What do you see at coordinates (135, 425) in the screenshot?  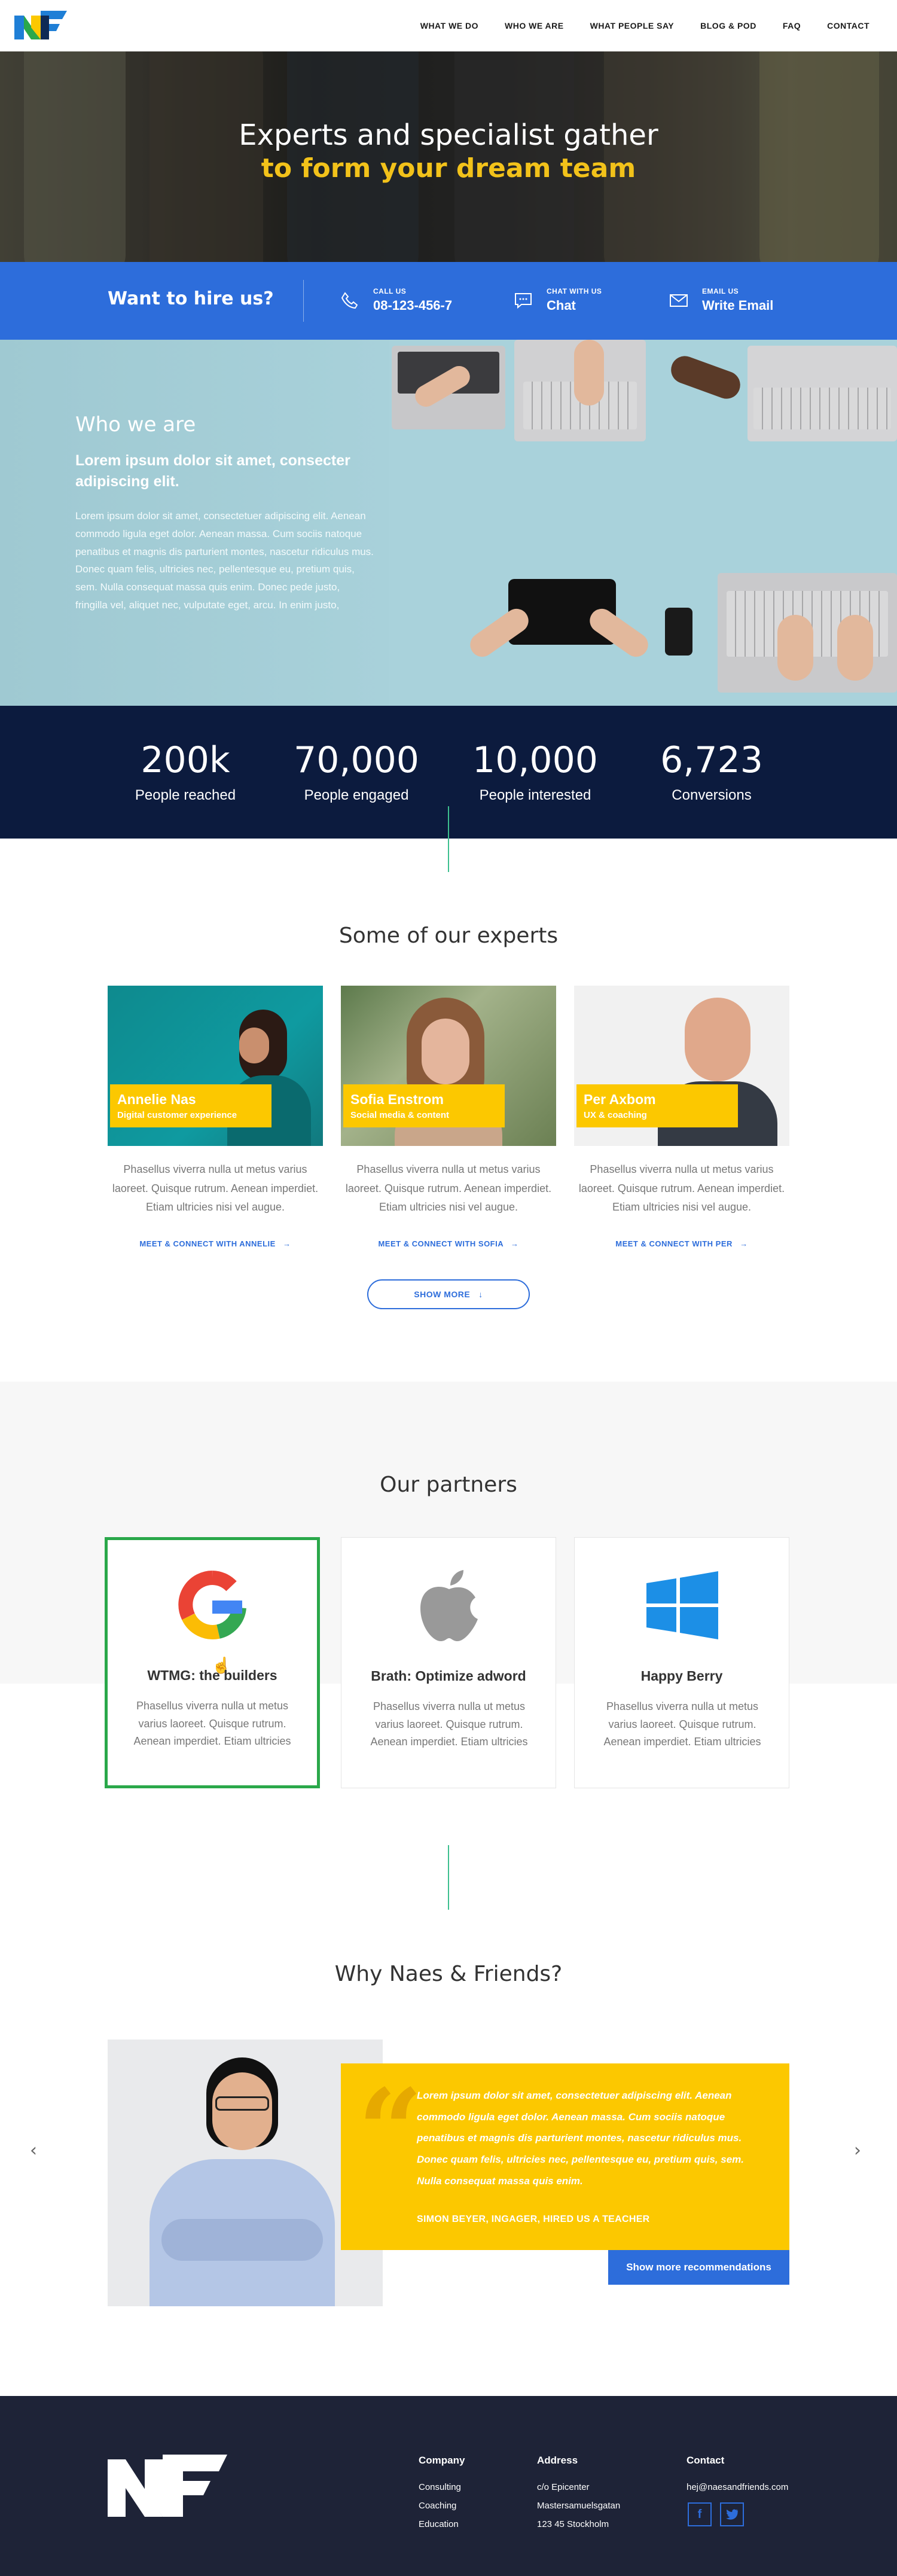 I see `who-heading: Who we are` at bounding box center [135, 425].